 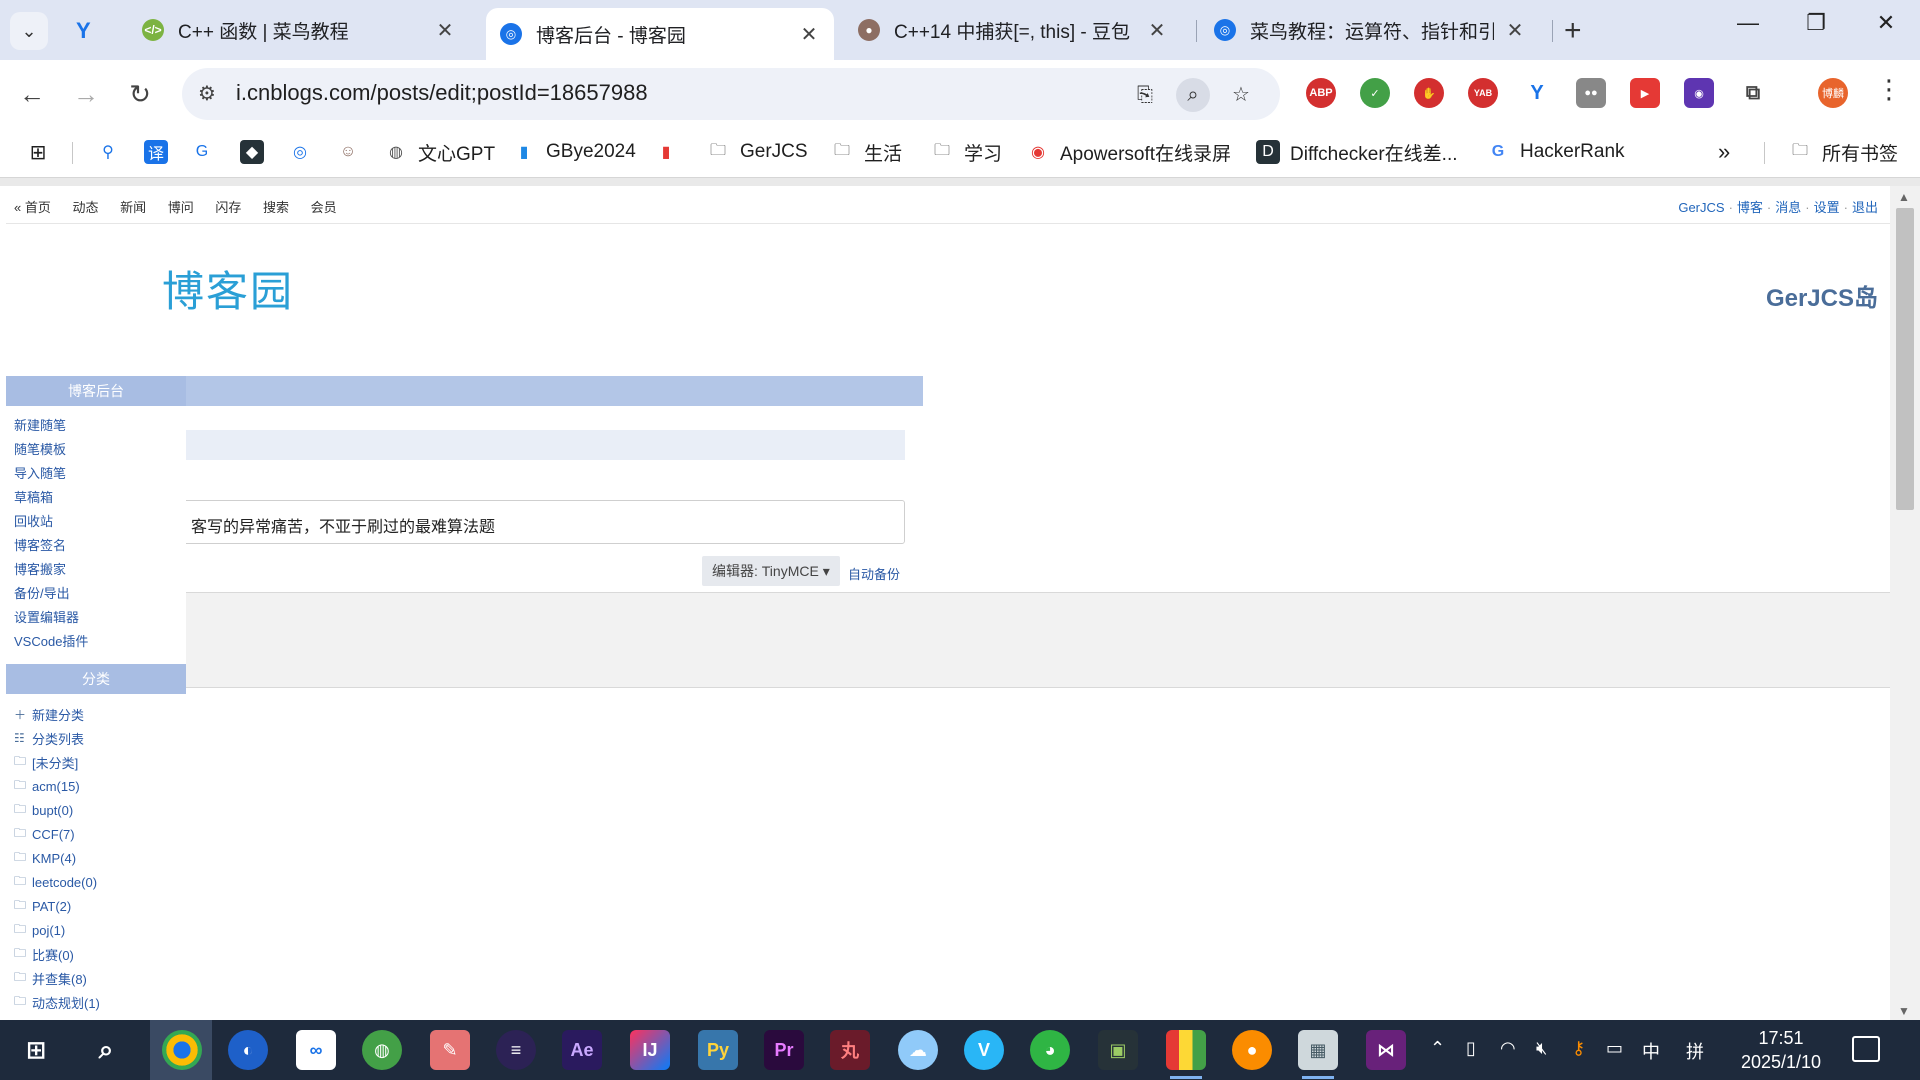 I want to click on screenshot-extension-icon: ◉, so click(x=1699, y=93).